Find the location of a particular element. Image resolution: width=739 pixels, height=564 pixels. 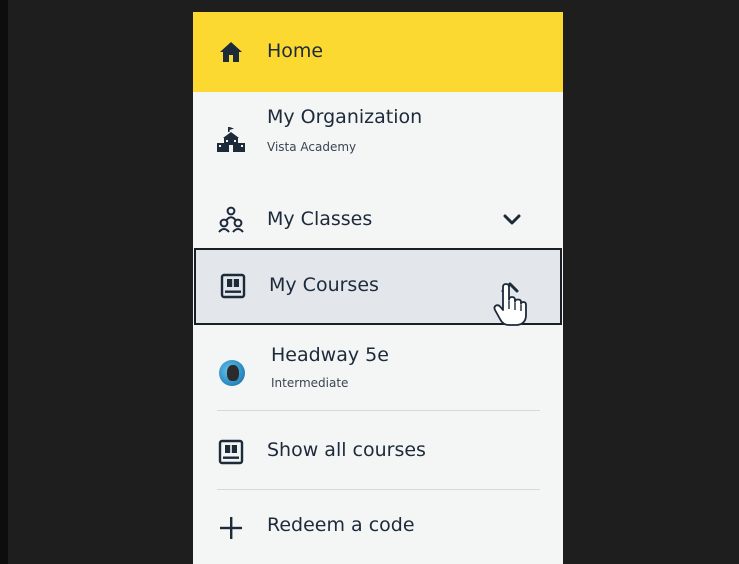

nav-item-redeem-code: Redeem a code is located at coordinates (378, 527).